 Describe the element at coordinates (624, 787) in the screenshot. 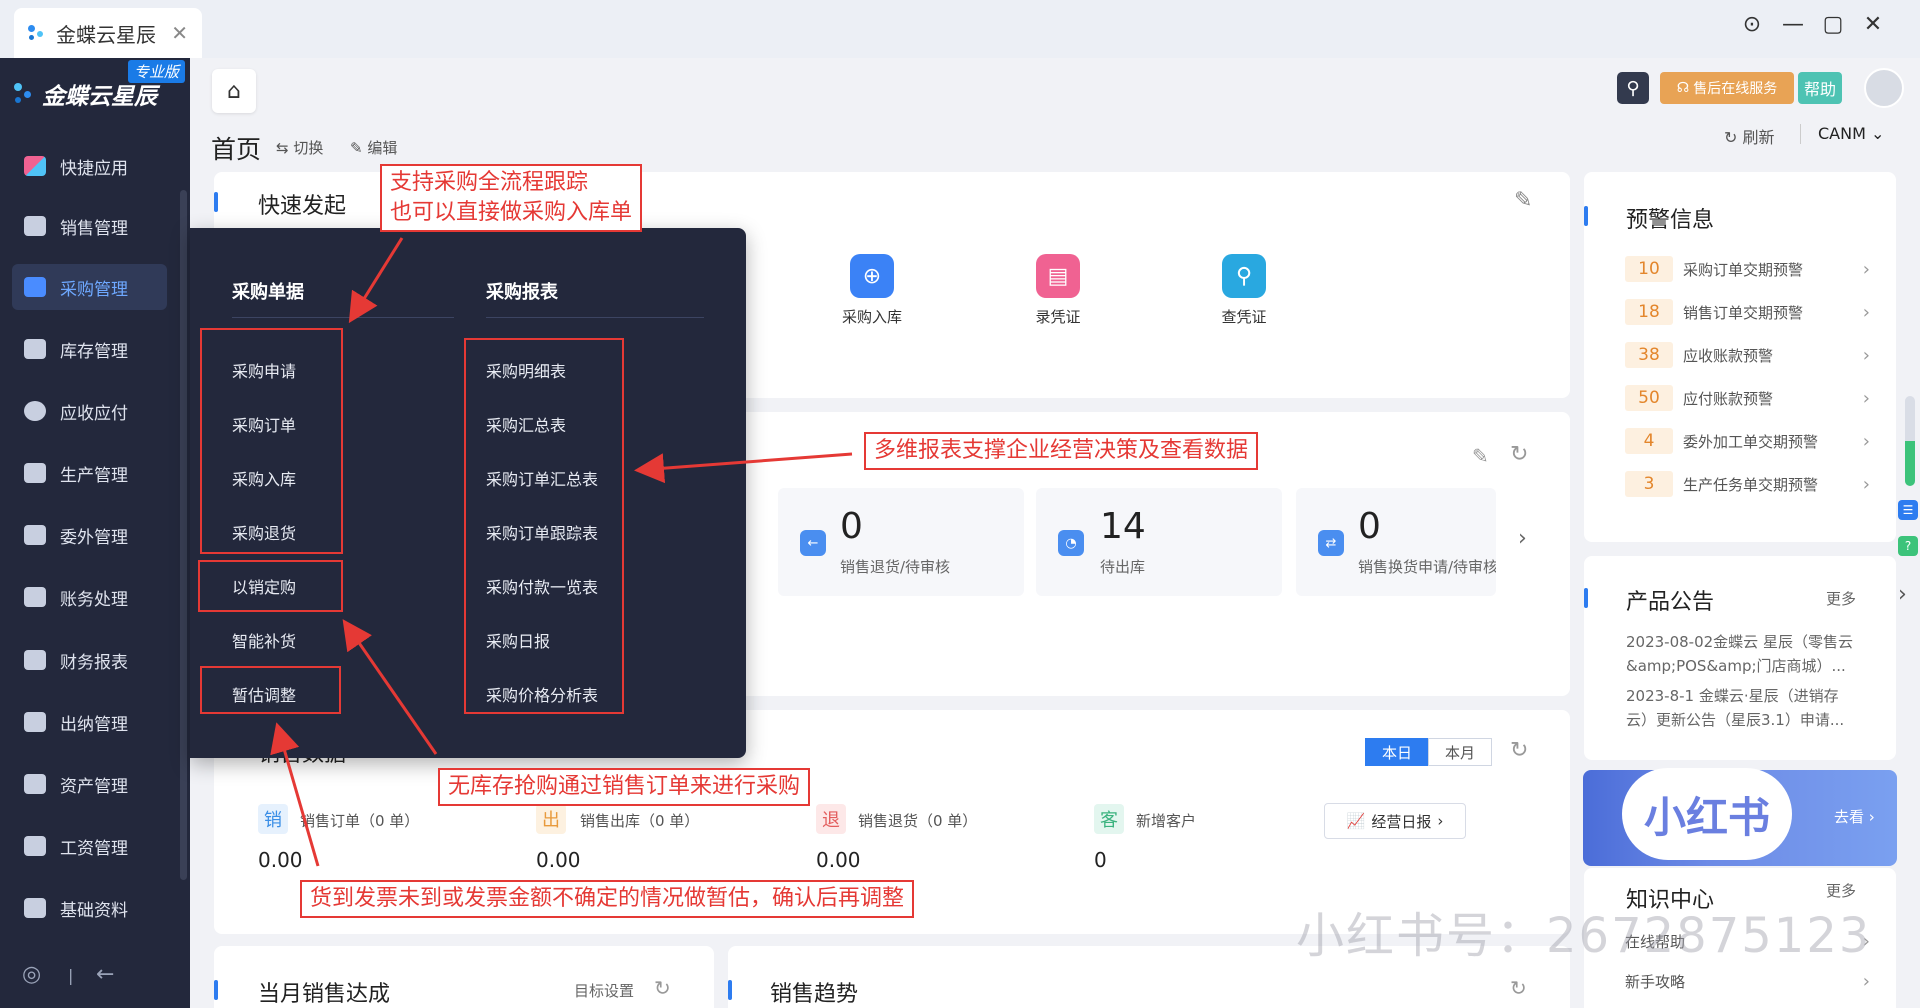

I see `annotation-callout: 无库存抢购通过销售订单来进行采购` at that location.